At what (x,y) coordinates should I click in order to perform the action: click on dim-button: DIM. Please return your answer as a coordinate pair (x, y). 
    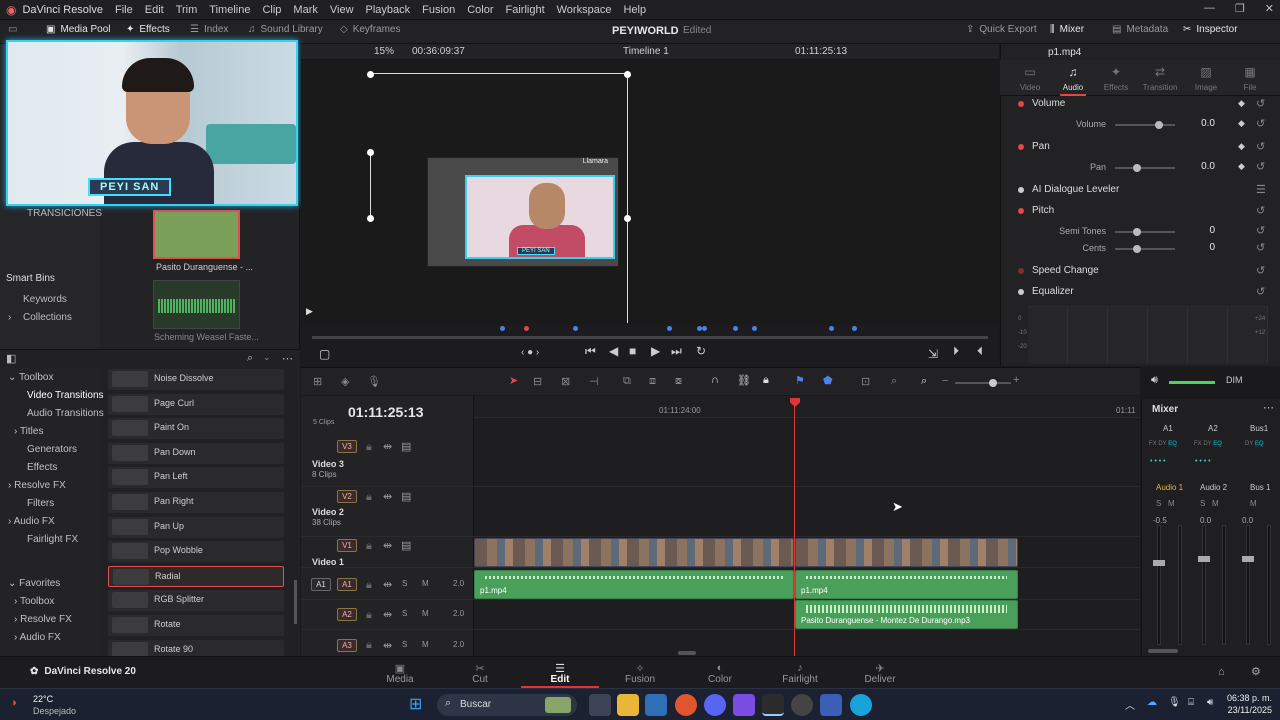
    Looking at the image, I should click on (1234, 380).